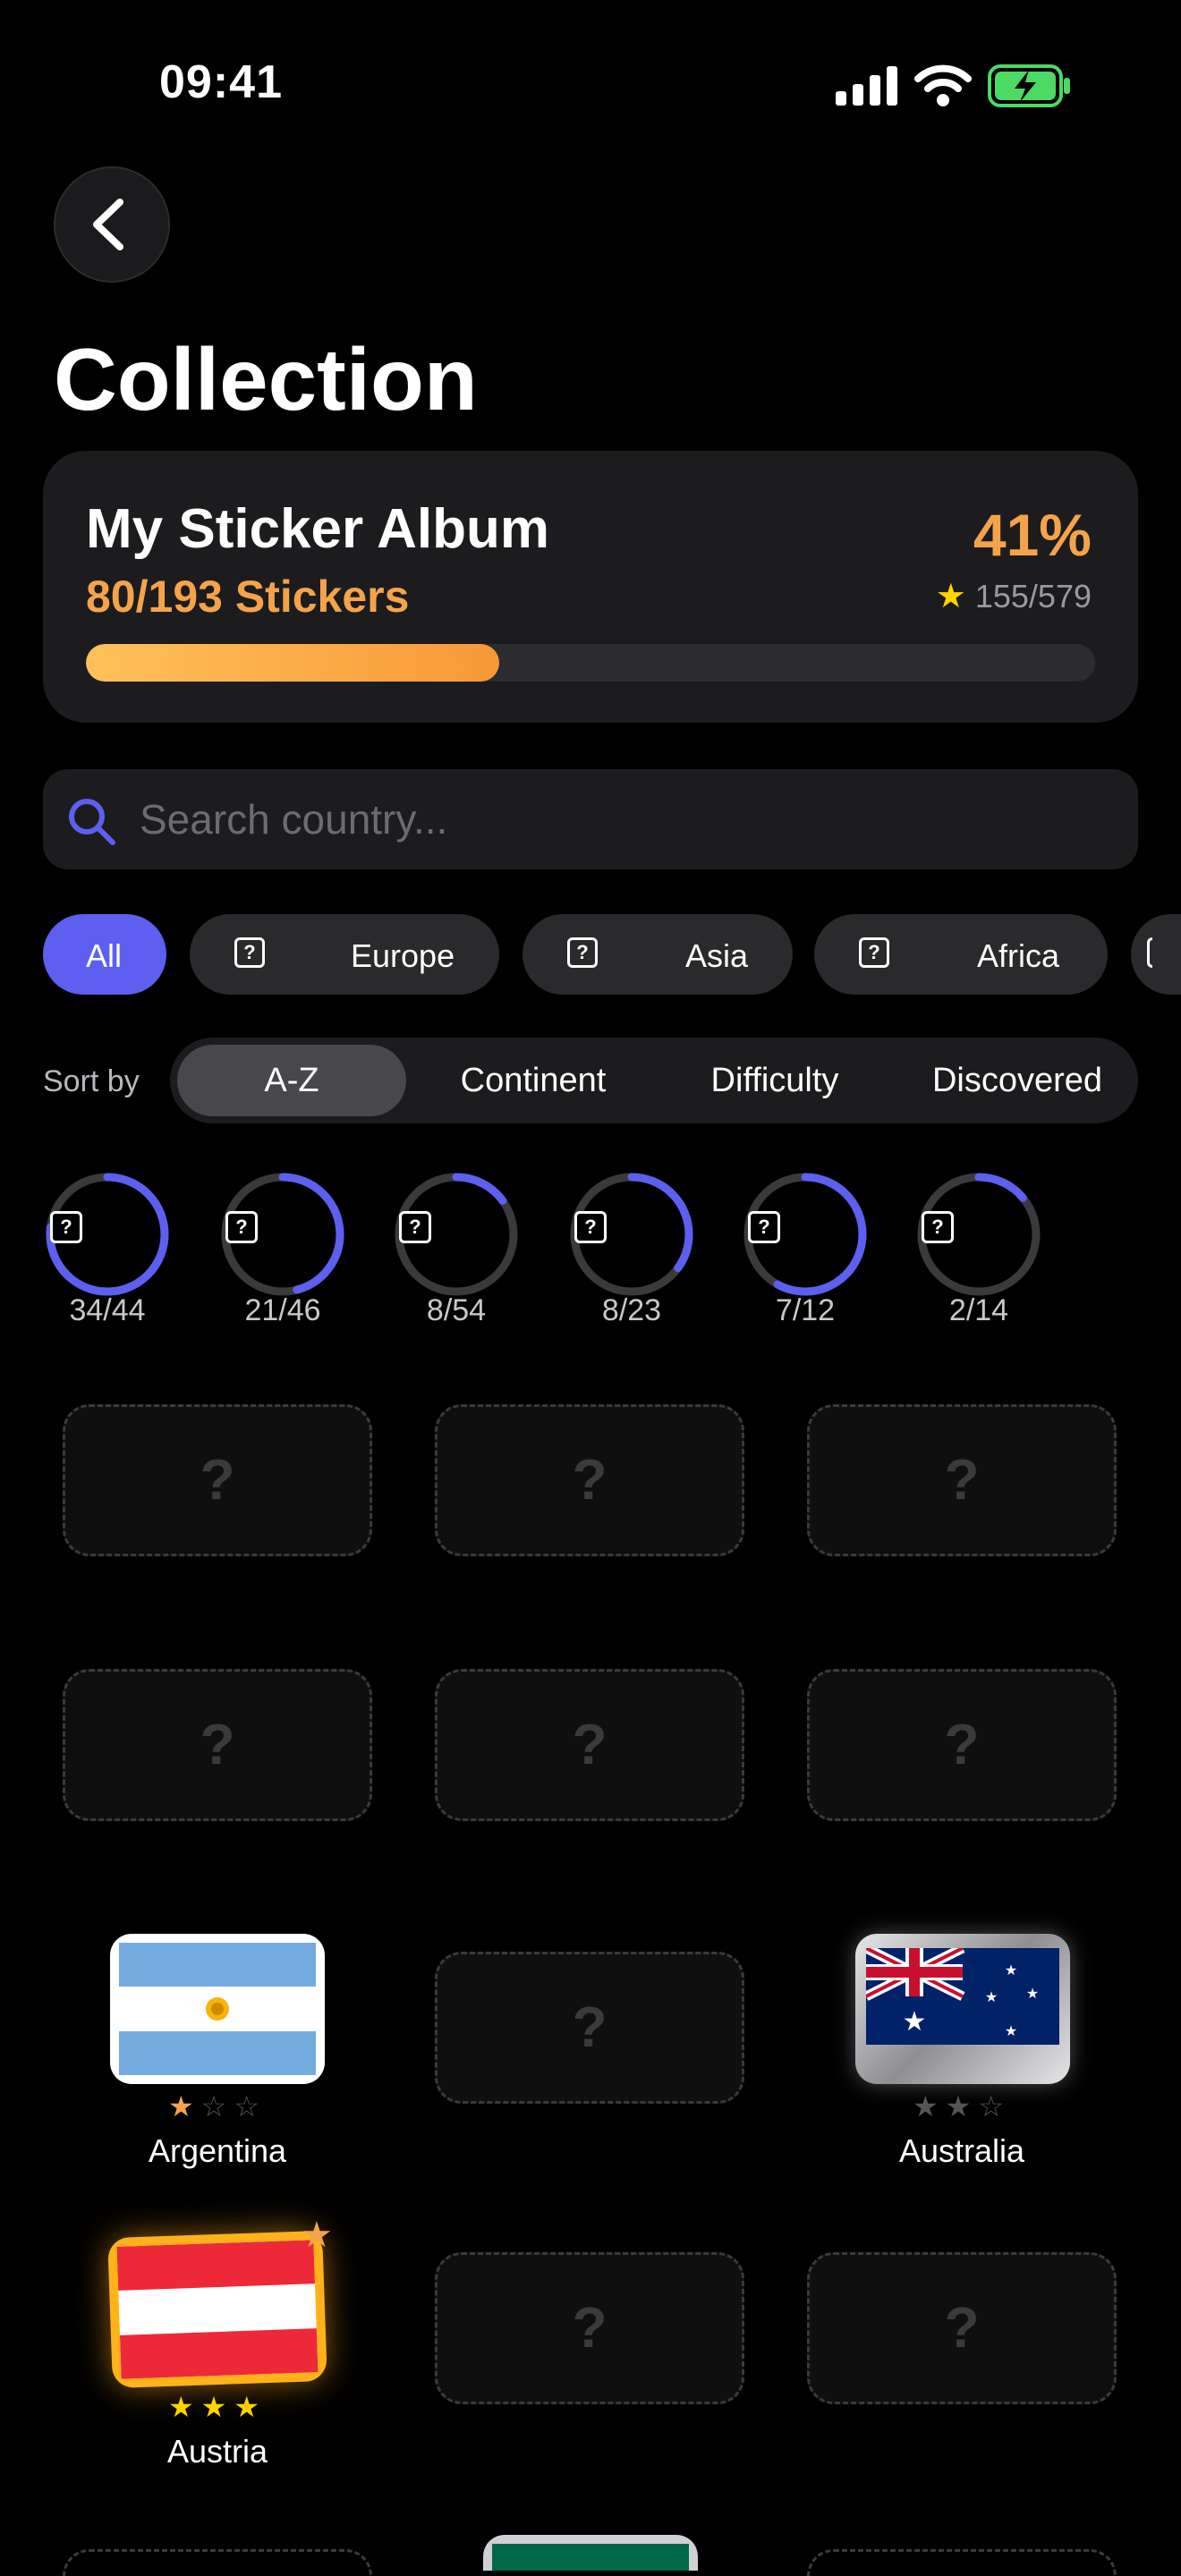  I want to click on sticker-stars: ★★★, so click(217, 2407).